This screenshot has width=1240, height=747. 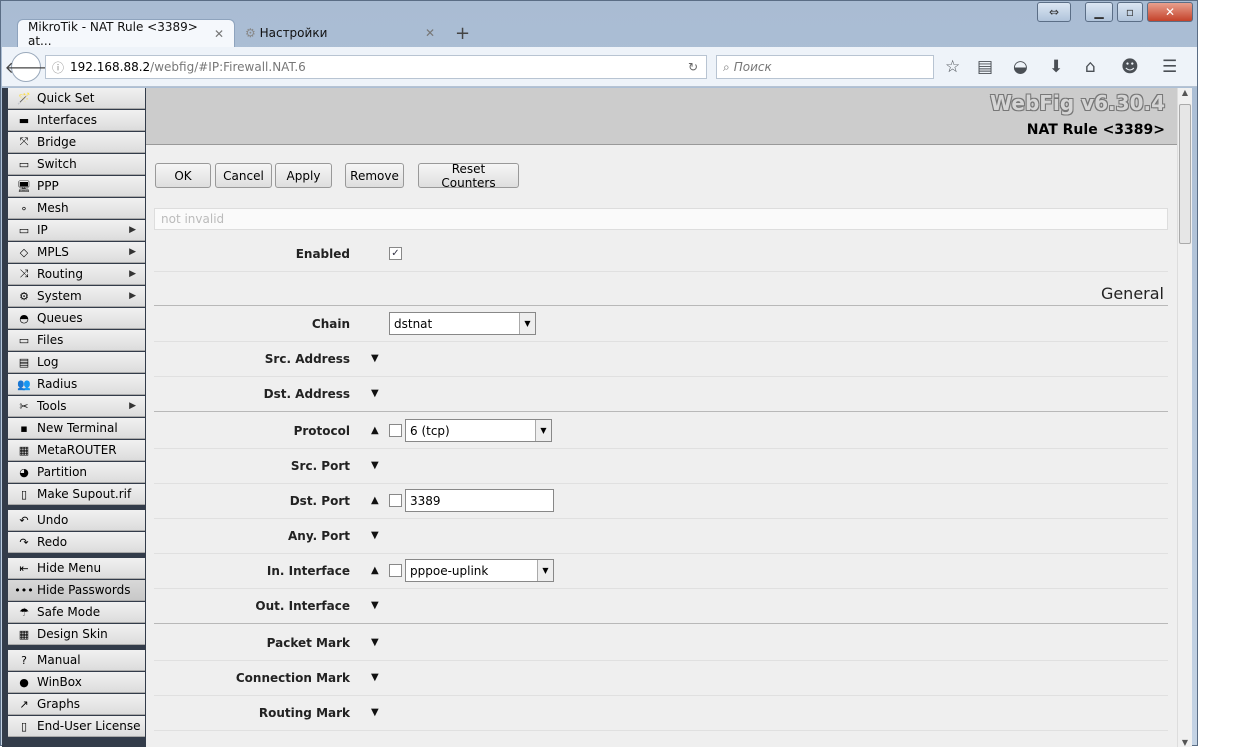 I want to click on switch-icon: ▭, so click(x=24, y=164).